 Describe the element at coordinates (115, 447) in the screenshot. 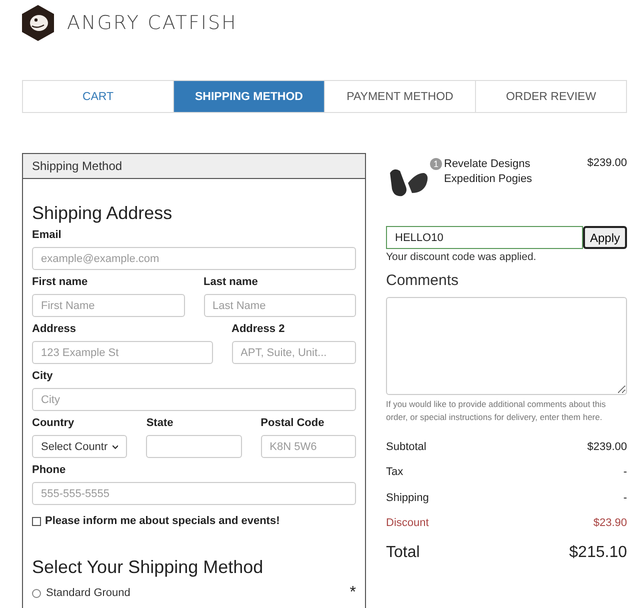

I see `chevron-down-icon` at that location.